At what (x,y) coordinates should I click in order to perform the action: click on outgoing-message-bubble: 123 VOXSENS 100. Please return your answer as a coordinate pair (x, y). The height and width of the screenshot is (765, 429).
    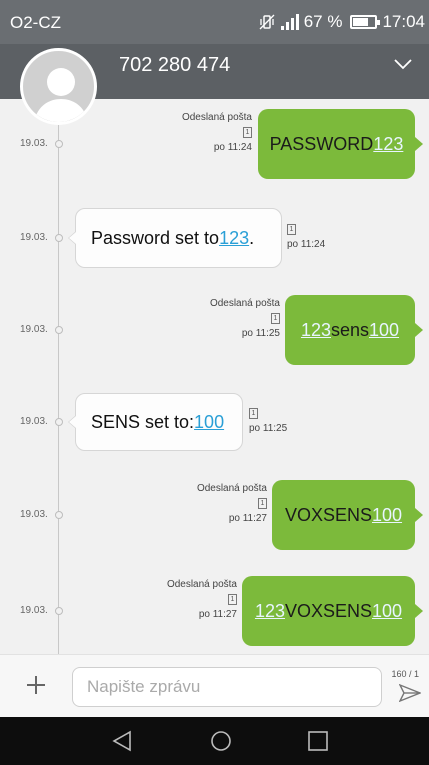
    Looking at the image, I should click on (332, 611).